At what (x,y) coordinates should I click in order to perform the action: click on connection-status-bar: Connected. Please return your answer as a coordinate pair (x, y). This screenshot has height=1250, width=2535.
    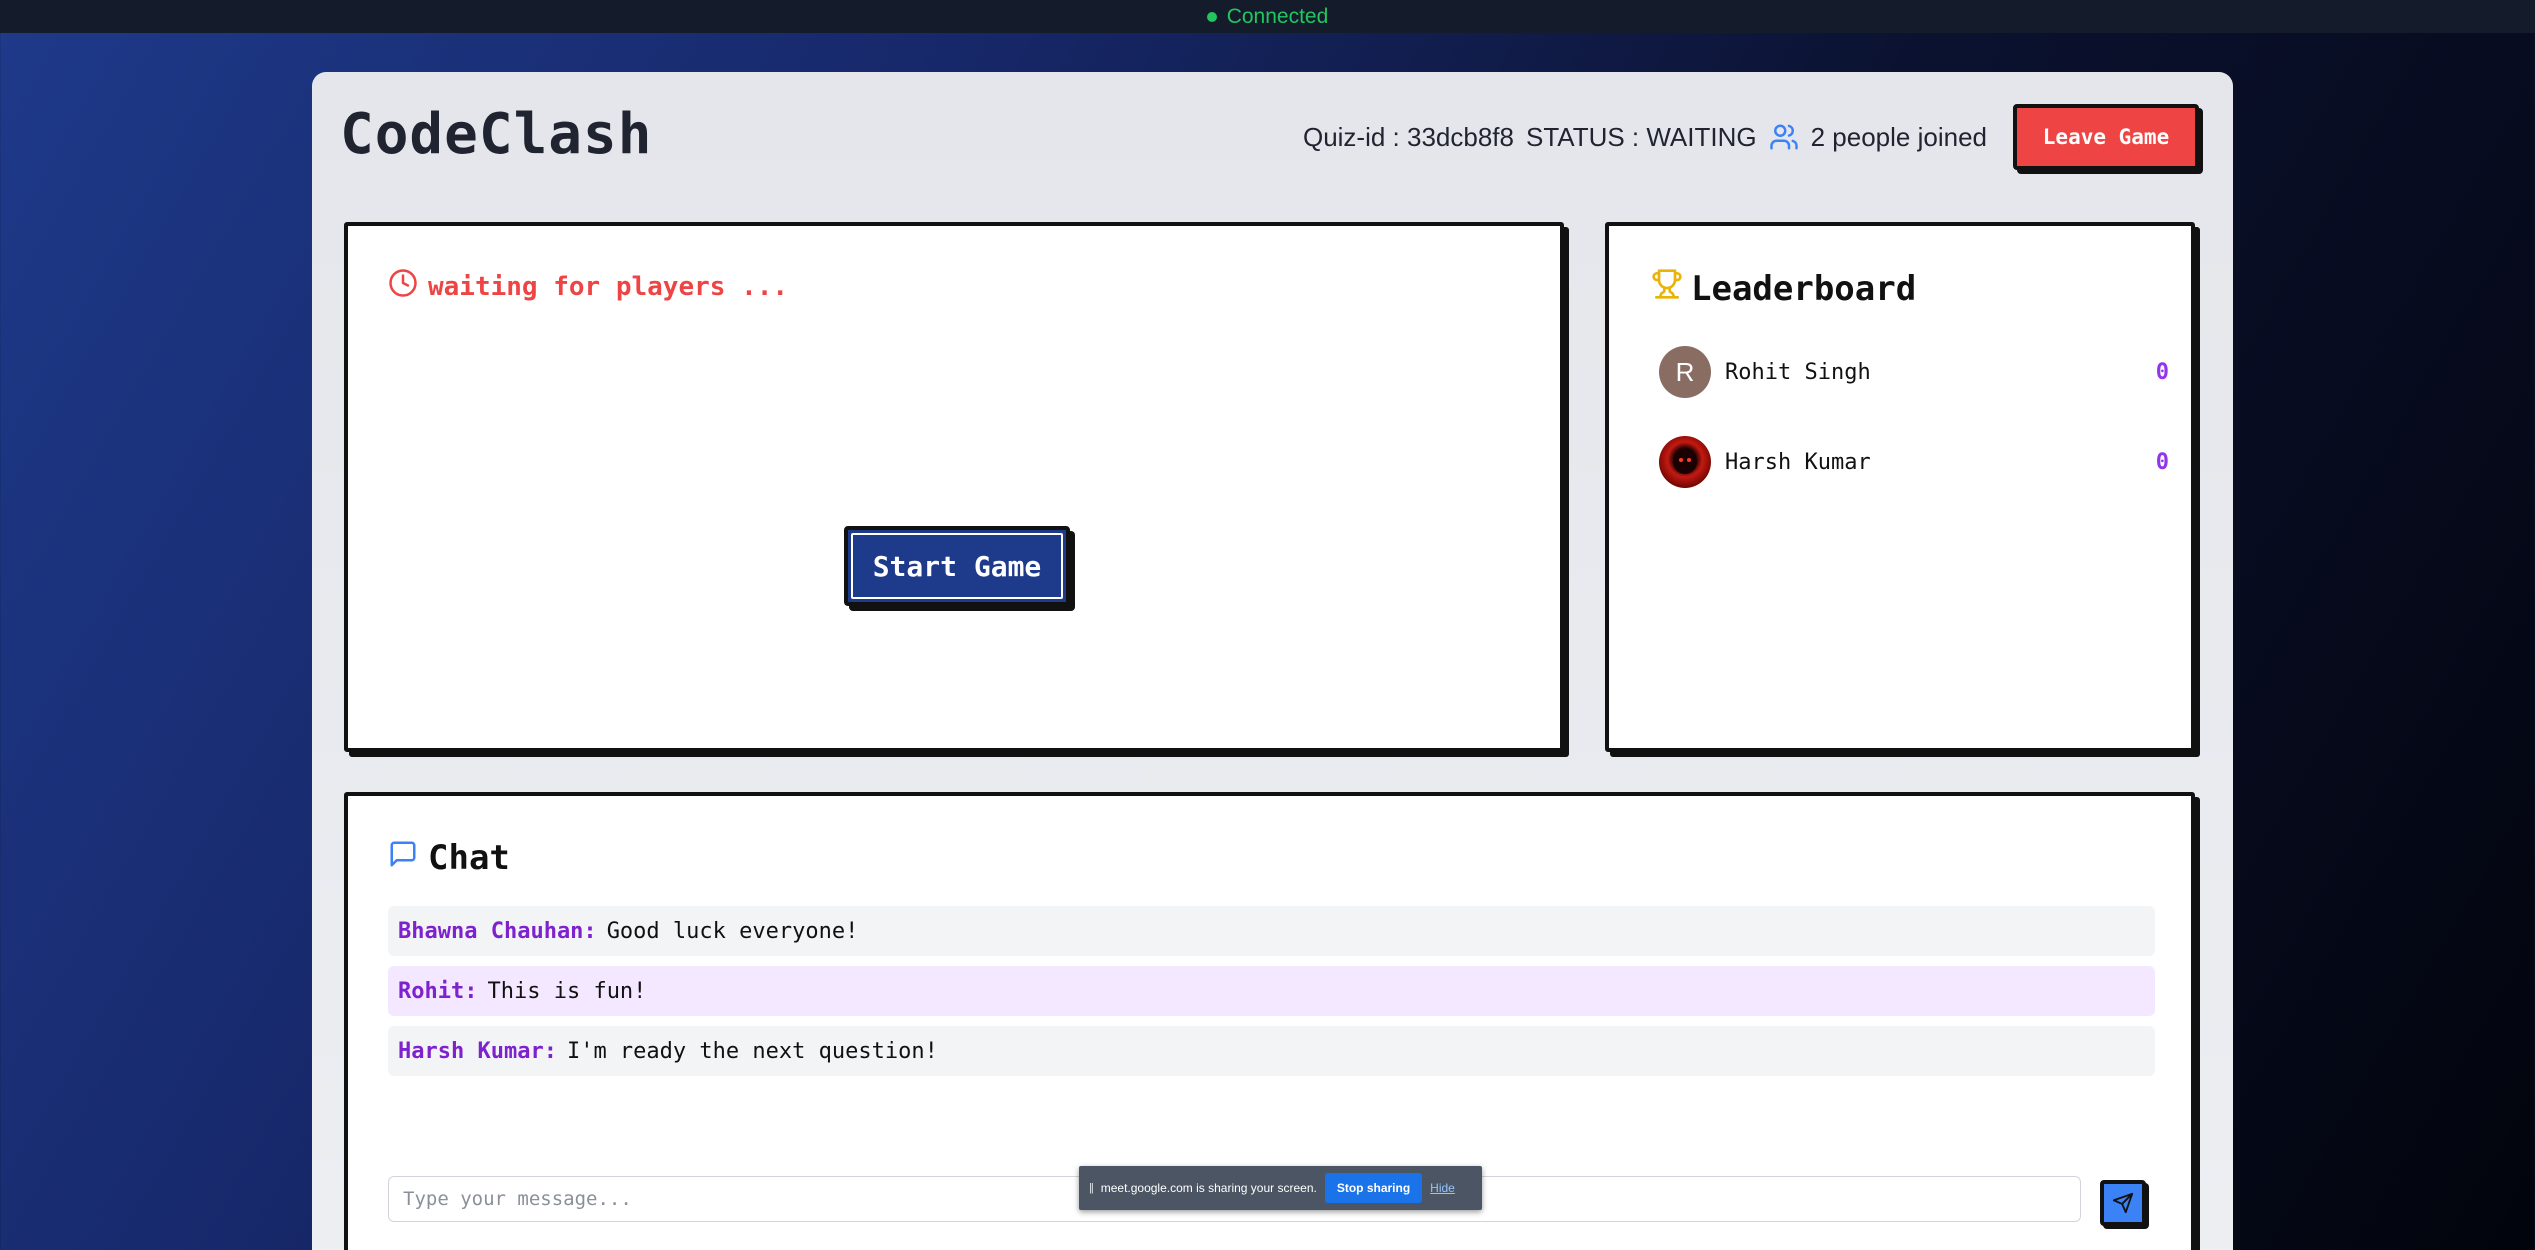
    Looking at the image, I should click on (1267, 16).